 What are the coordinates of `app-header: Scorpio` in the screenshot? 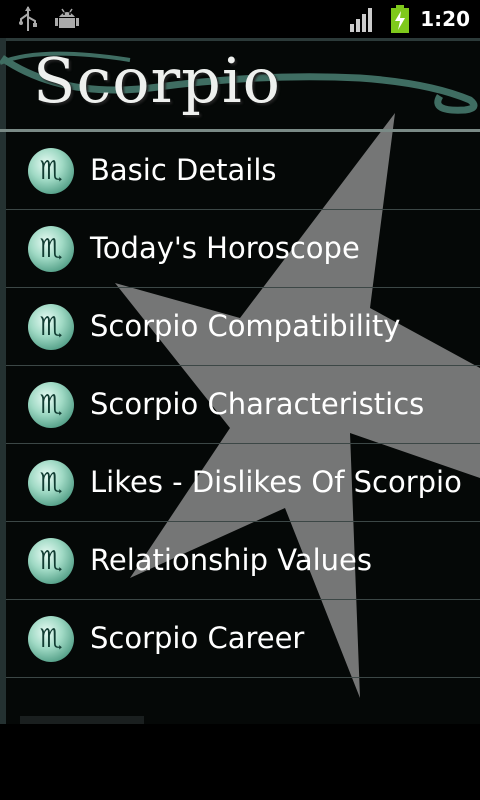 It's located at (240, 85).